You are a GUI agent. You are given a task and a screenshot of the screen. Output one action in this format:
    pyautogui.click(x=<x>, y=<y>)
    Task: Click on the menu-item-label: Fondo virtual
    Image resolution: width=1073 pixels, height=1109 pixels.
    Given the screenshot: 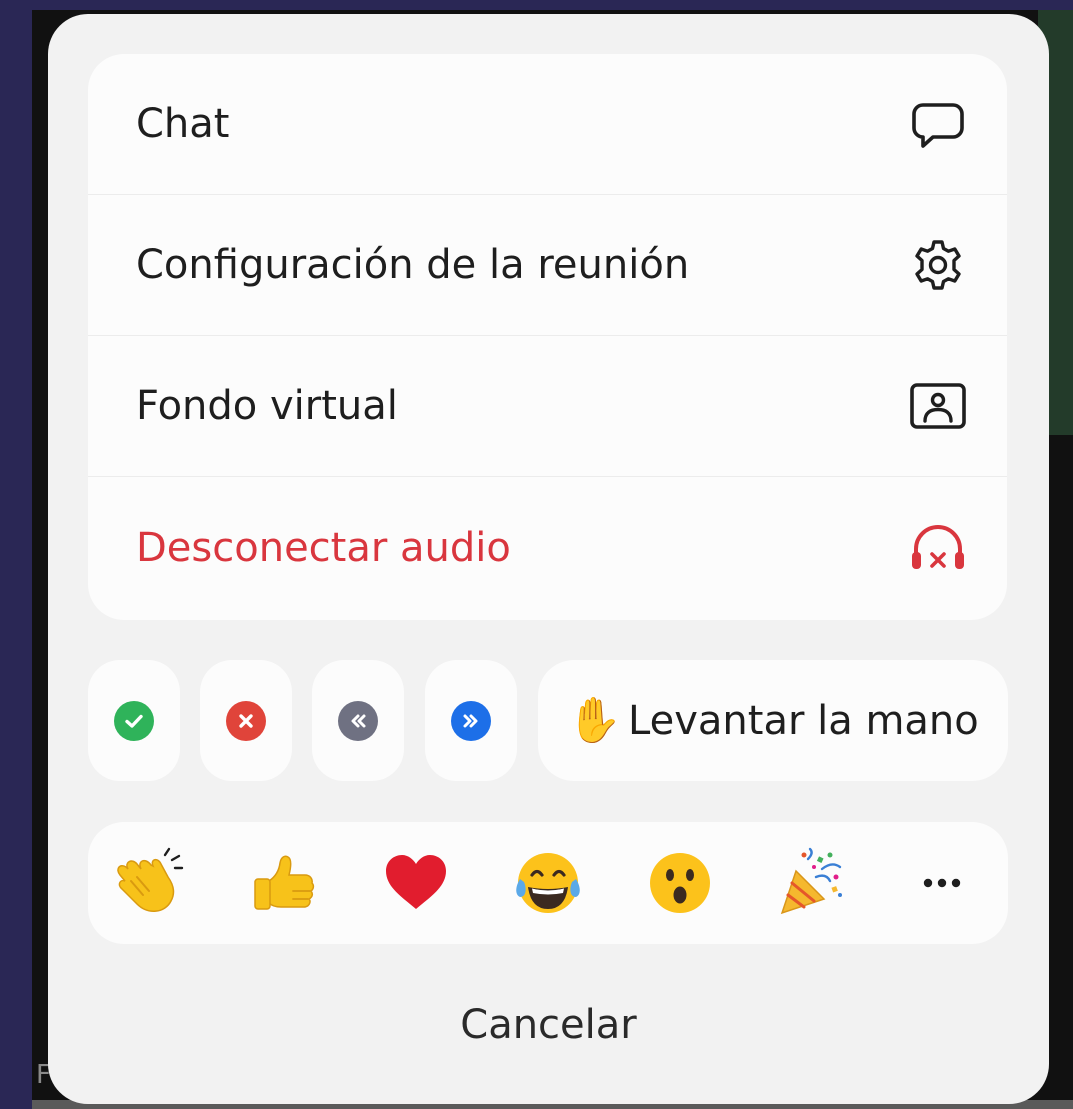 What is the action you would take?
    pyautogui.click(x=267, y=406)
    